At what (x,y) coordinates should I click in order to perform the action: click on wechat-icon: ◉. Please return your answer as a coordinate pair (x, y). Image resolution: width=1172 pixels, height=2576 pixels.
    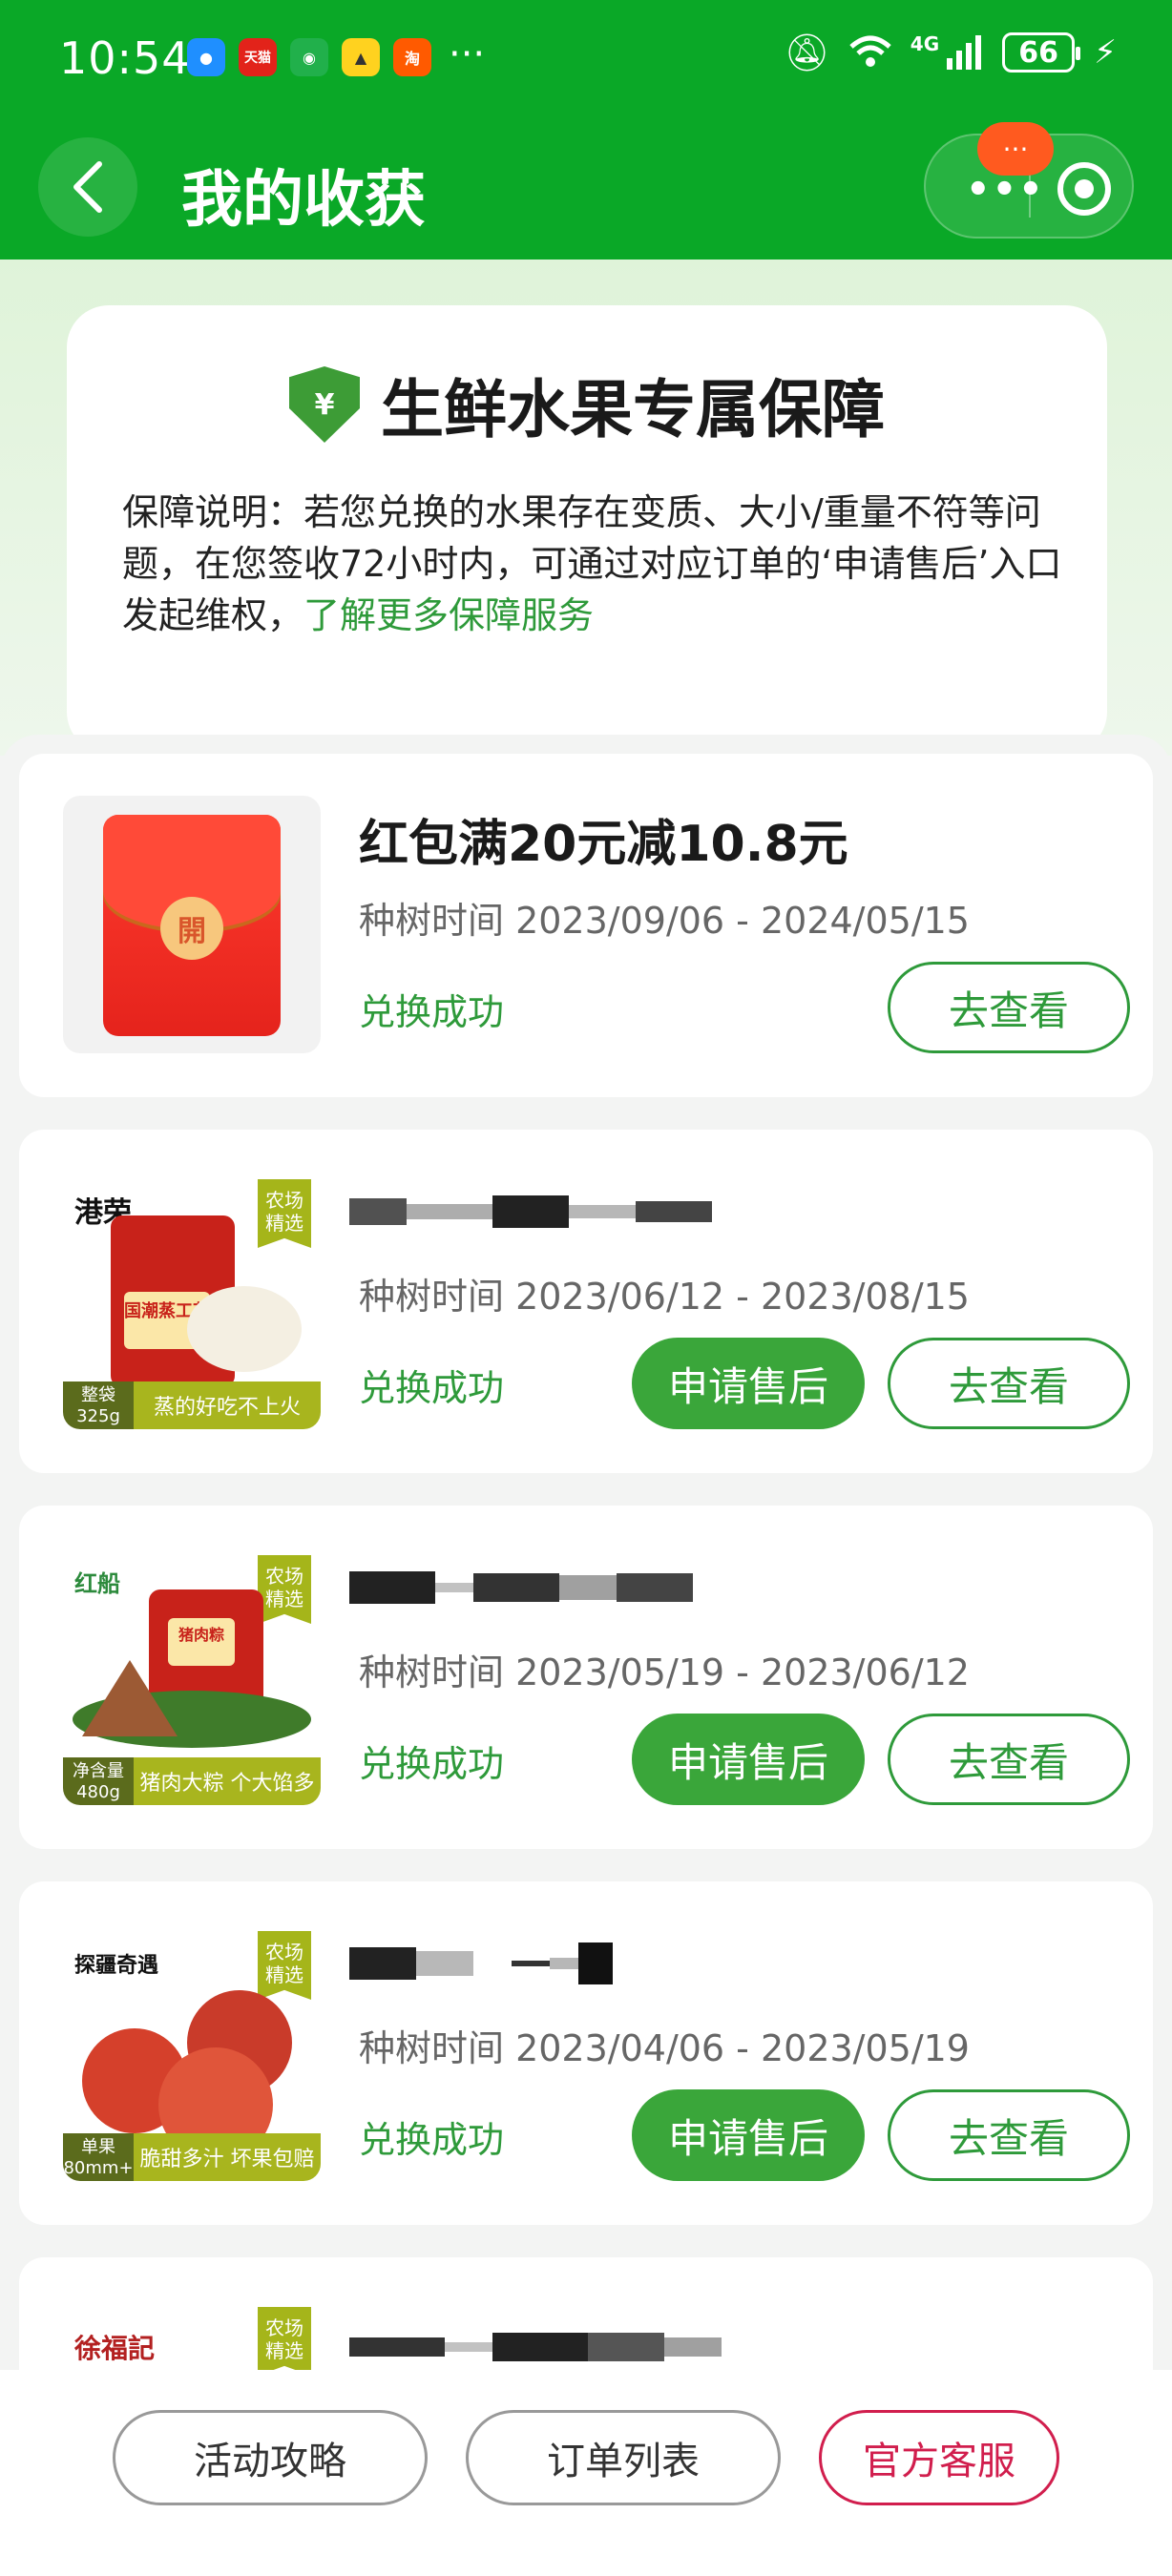
    Looking at the image, I should click on (309, 57).